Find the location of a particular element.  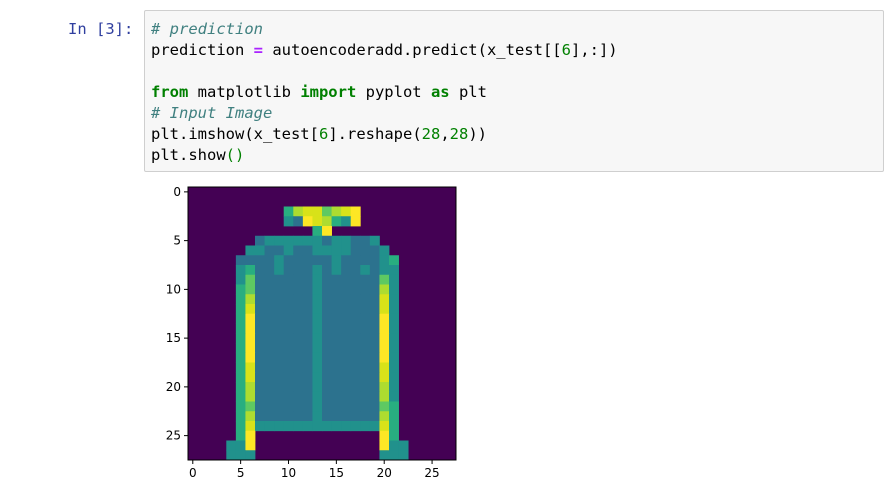

code-token: ].reshape( is located at coordinates (375, 134).